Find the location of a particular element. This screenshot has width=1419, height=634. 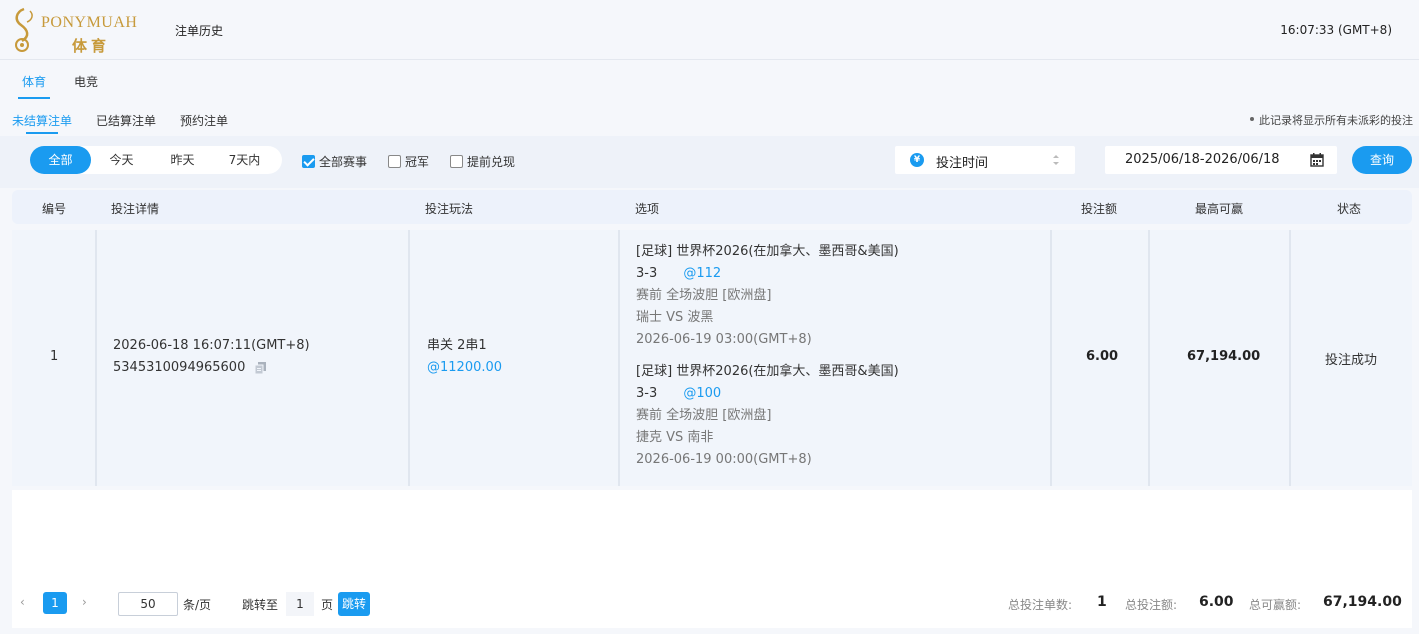

table-empty-space is located at coordinates (712, 534).